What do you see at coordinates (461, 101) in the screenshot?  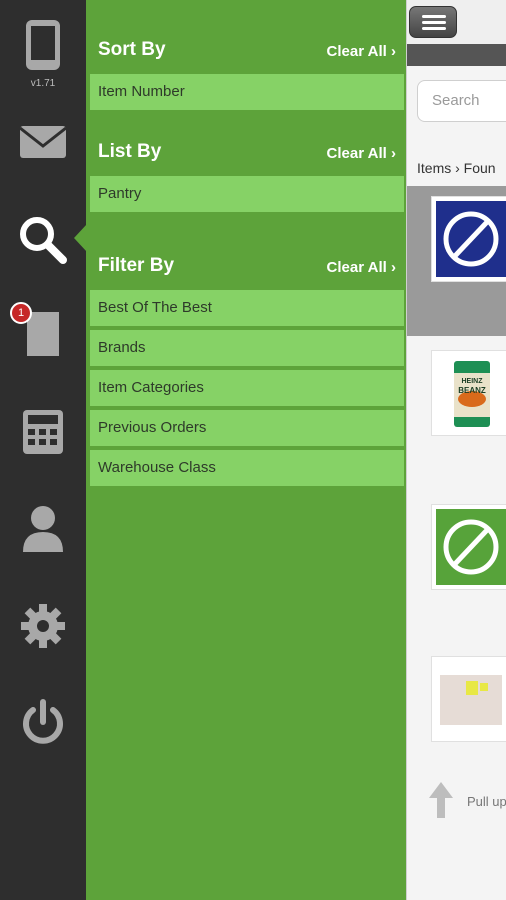 I see `search-input: Search` at bounding box center [461, 101].